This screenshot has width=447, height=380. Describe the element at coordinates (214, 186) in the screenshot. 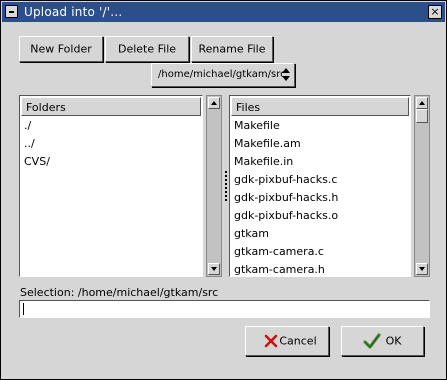

I see `folders-scrollbar` at that location.